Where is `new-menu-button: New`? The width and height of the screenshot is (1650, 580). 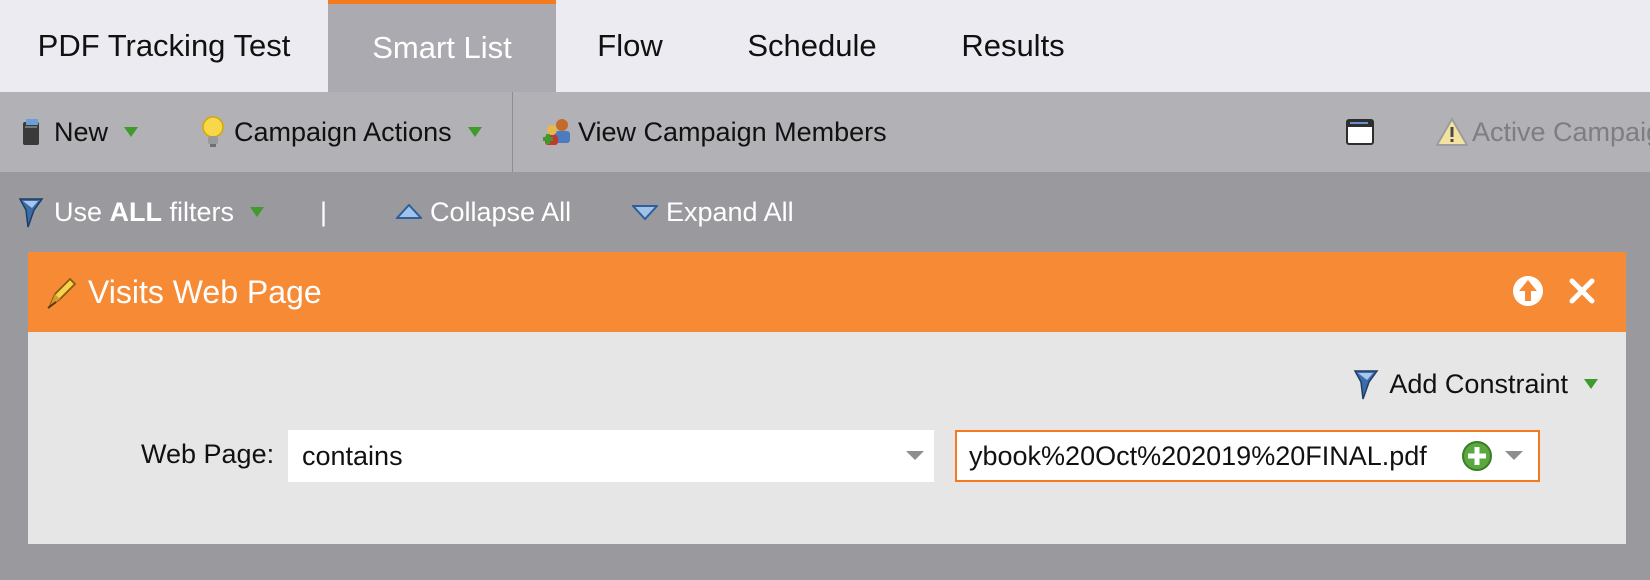 new-menu-button: New is located at coordinates (79, 132).